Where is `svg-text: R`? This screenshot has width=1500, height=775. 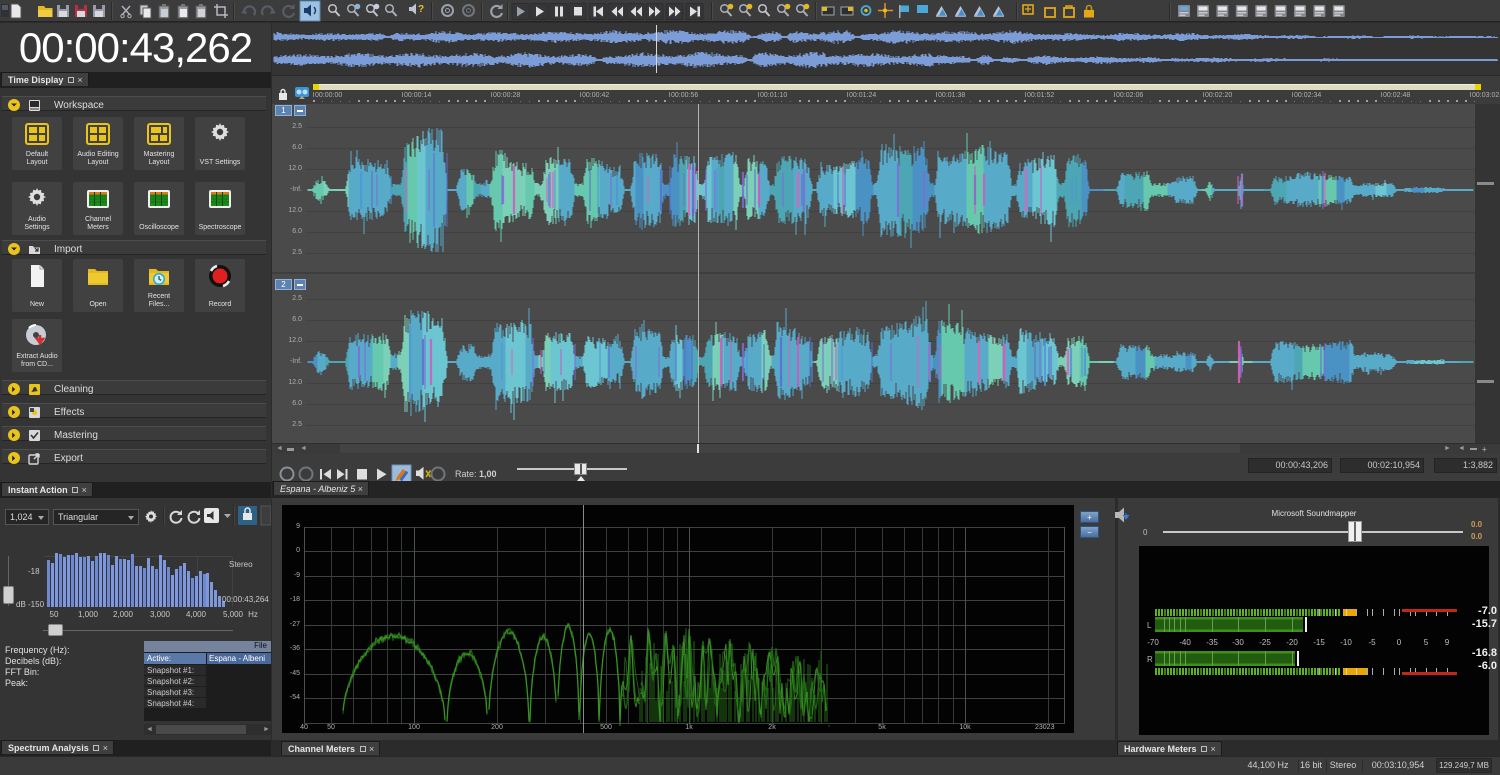 svg-text: R is located at coordinates (1150, 659).